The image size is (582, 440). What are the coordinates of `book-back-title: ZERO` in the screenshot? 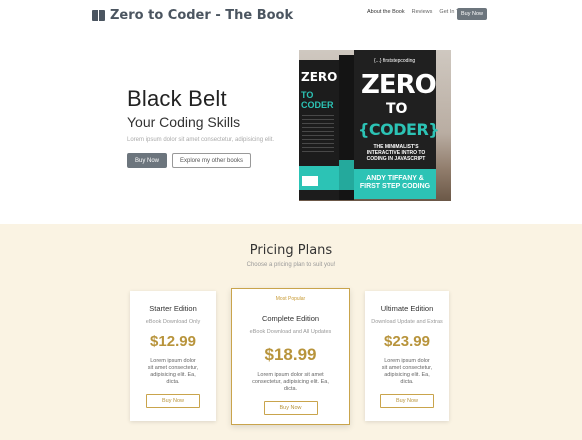 It's located at (319, 77).